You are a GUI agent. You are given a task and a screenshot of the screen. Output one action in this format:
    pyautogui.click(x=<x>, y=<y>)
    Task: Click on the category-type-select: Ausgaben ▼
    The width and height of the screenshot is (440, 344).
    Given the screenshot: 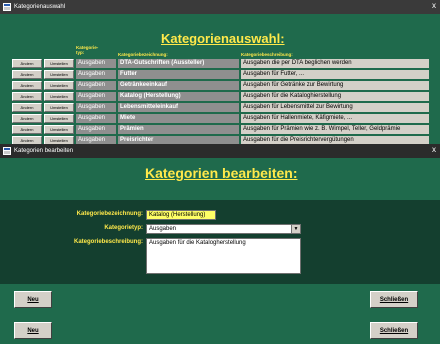 What is the action you would take?
    pyautogui.click(x=223, y=229)
    